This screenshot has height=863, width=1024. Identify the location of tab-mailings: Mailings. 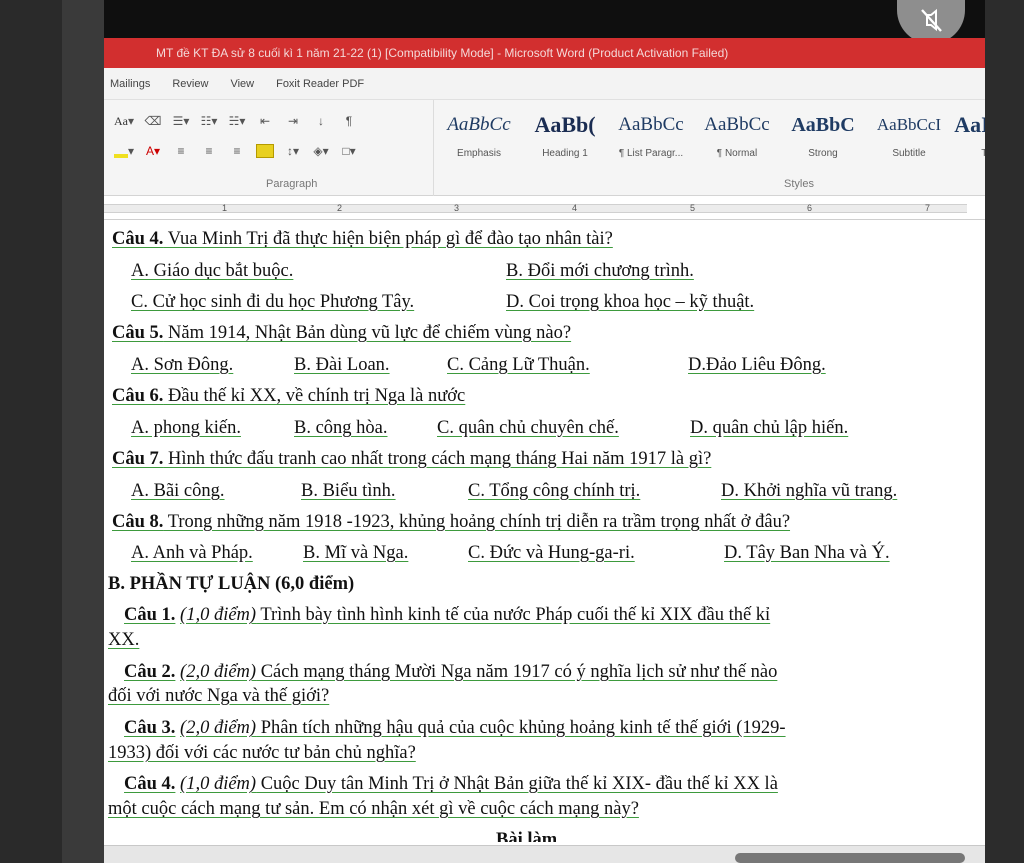
(130, 84).